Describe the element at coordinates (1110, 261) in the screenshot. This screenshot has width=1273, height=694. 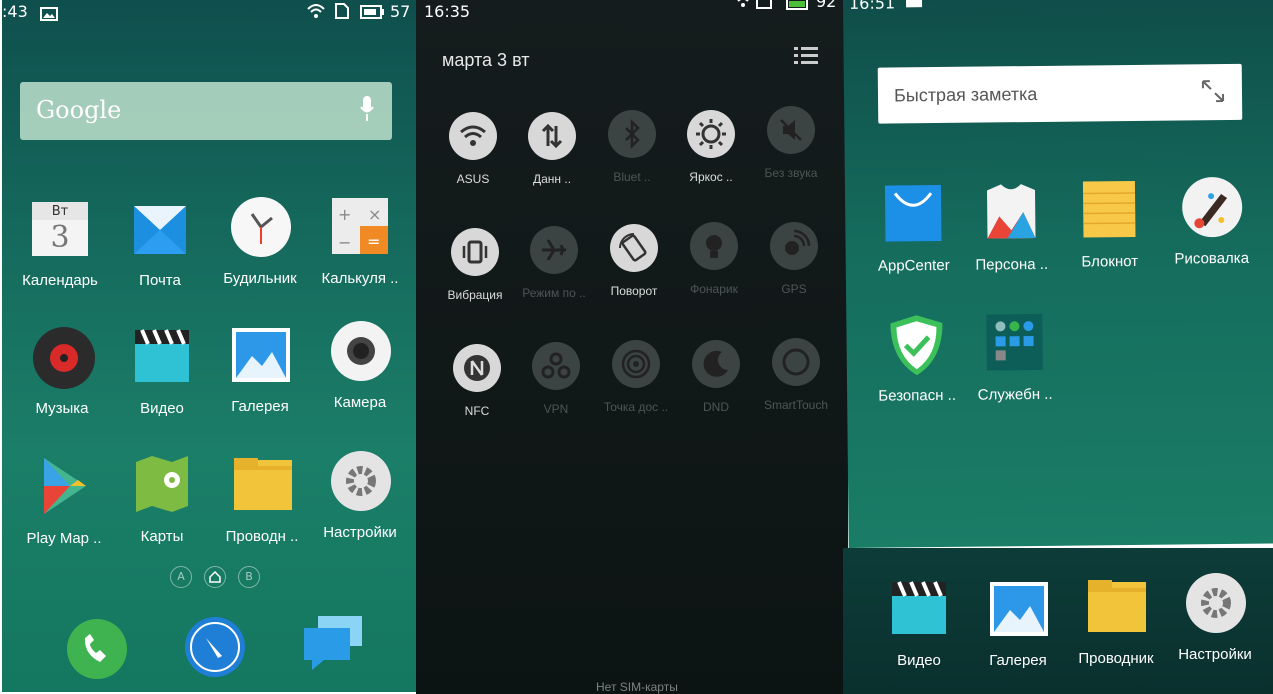
I see `app-label: Блокнот` at that location.